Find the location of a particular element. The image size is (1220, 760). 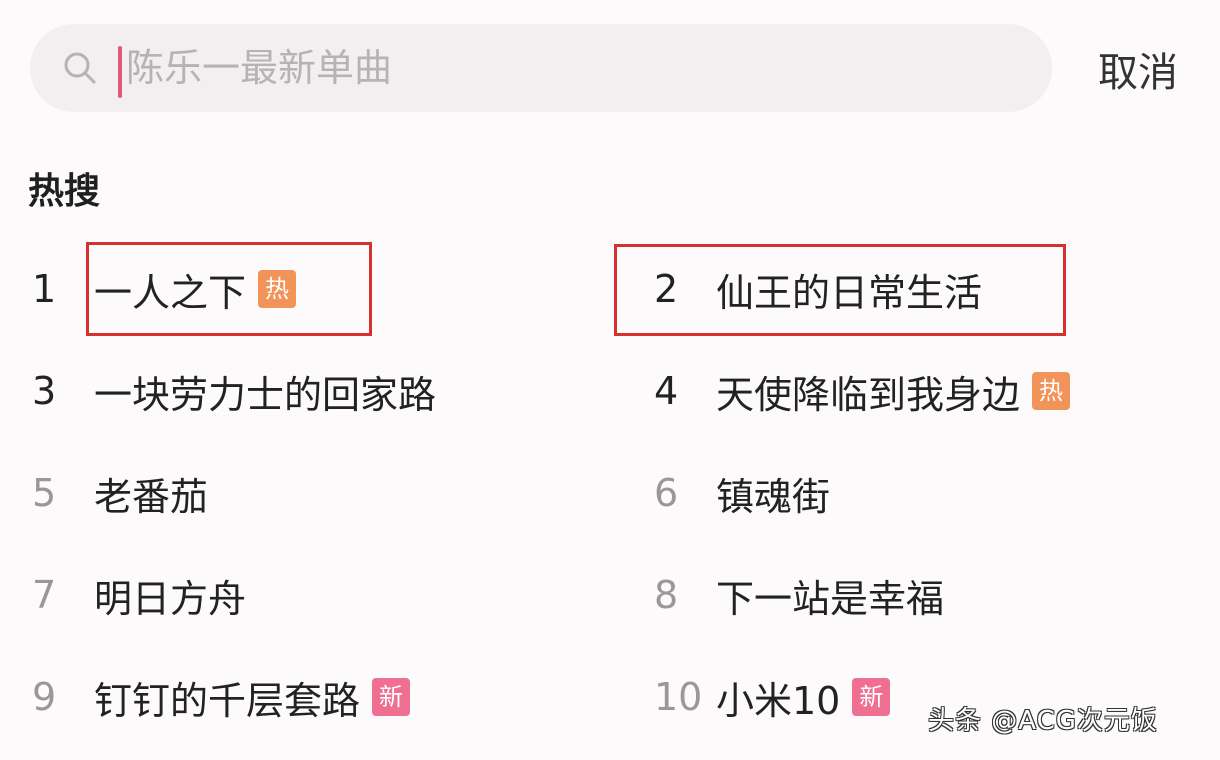

text-cursor is located at coordinates (120, 72).